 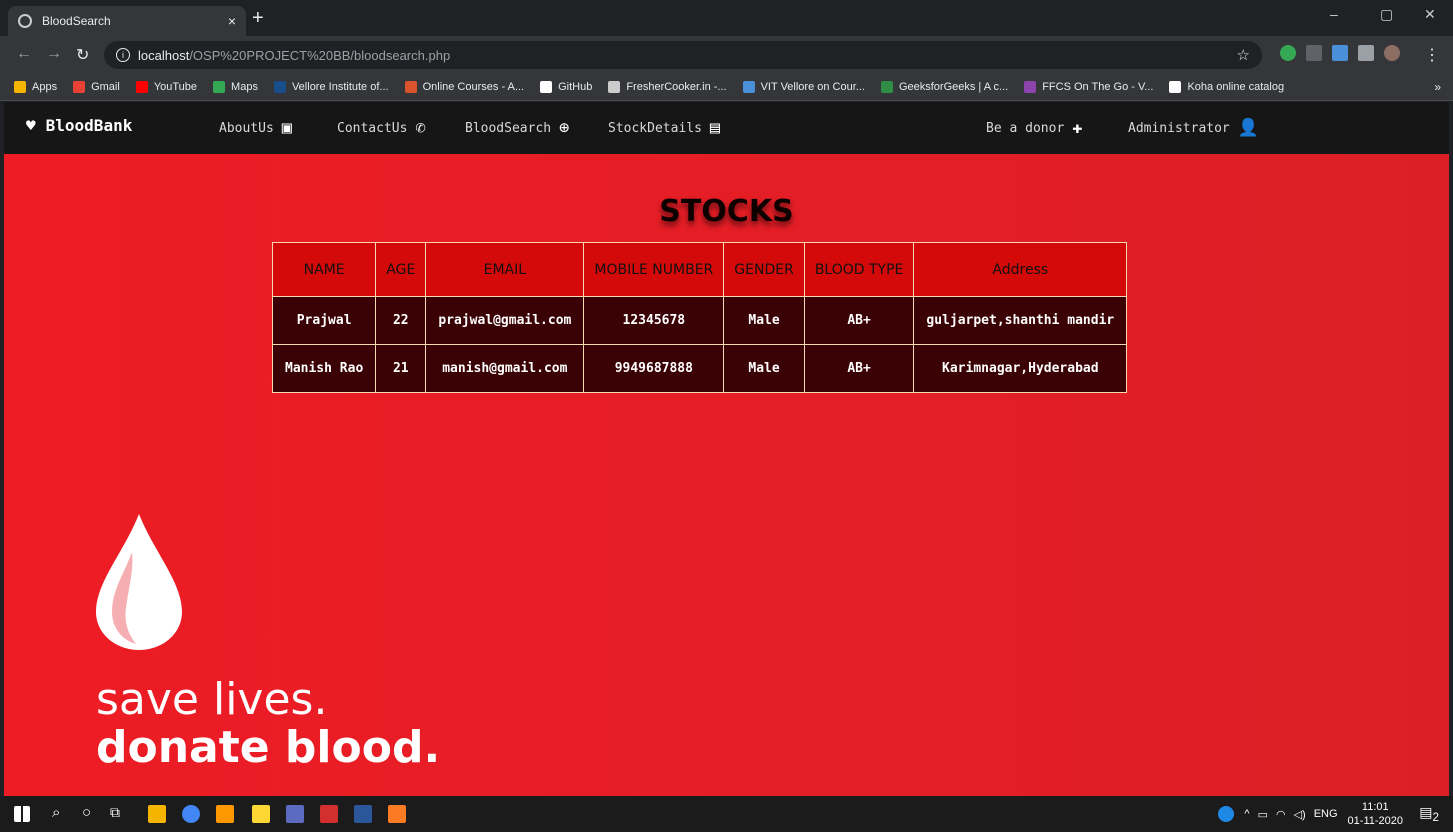 What do you see at coordinates (575, 86) in the screenshot?
I see `bookmark-label: GitHub` at bounding box center [575, 86].